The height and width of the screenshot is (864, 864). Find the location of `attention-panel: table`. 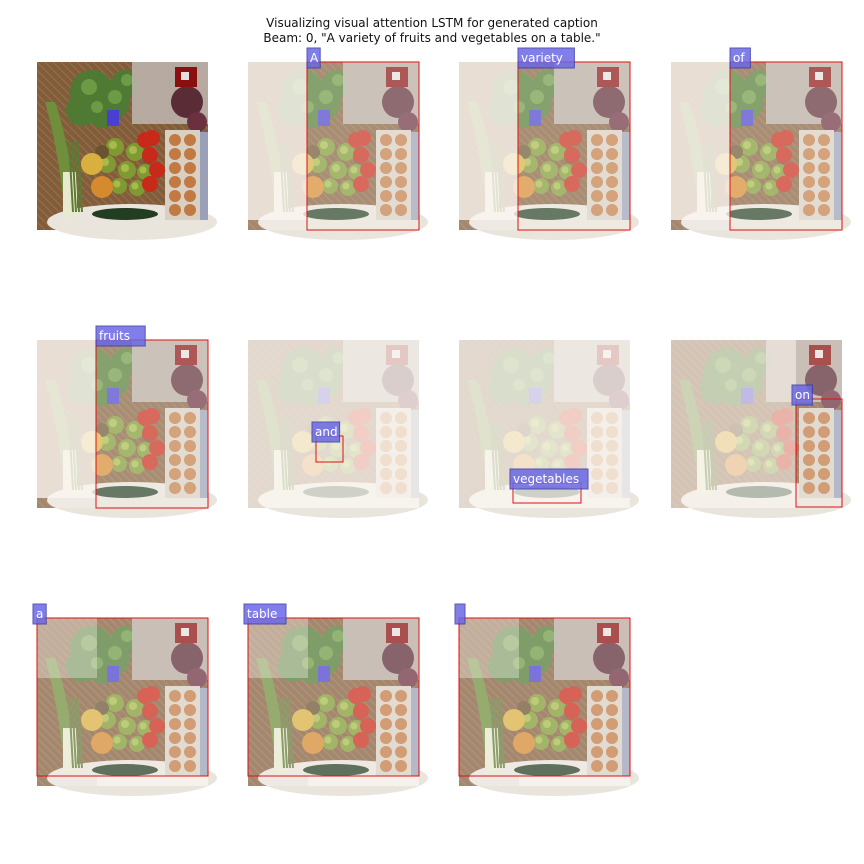

attention-panel: table is located at coordinates (335, 699).